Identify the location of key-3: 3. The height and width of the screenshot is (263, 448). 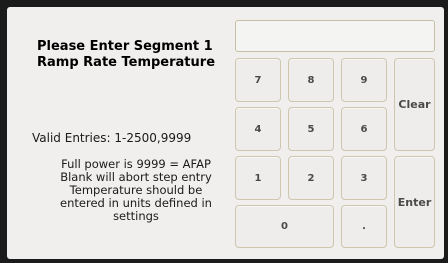
(364, 178).